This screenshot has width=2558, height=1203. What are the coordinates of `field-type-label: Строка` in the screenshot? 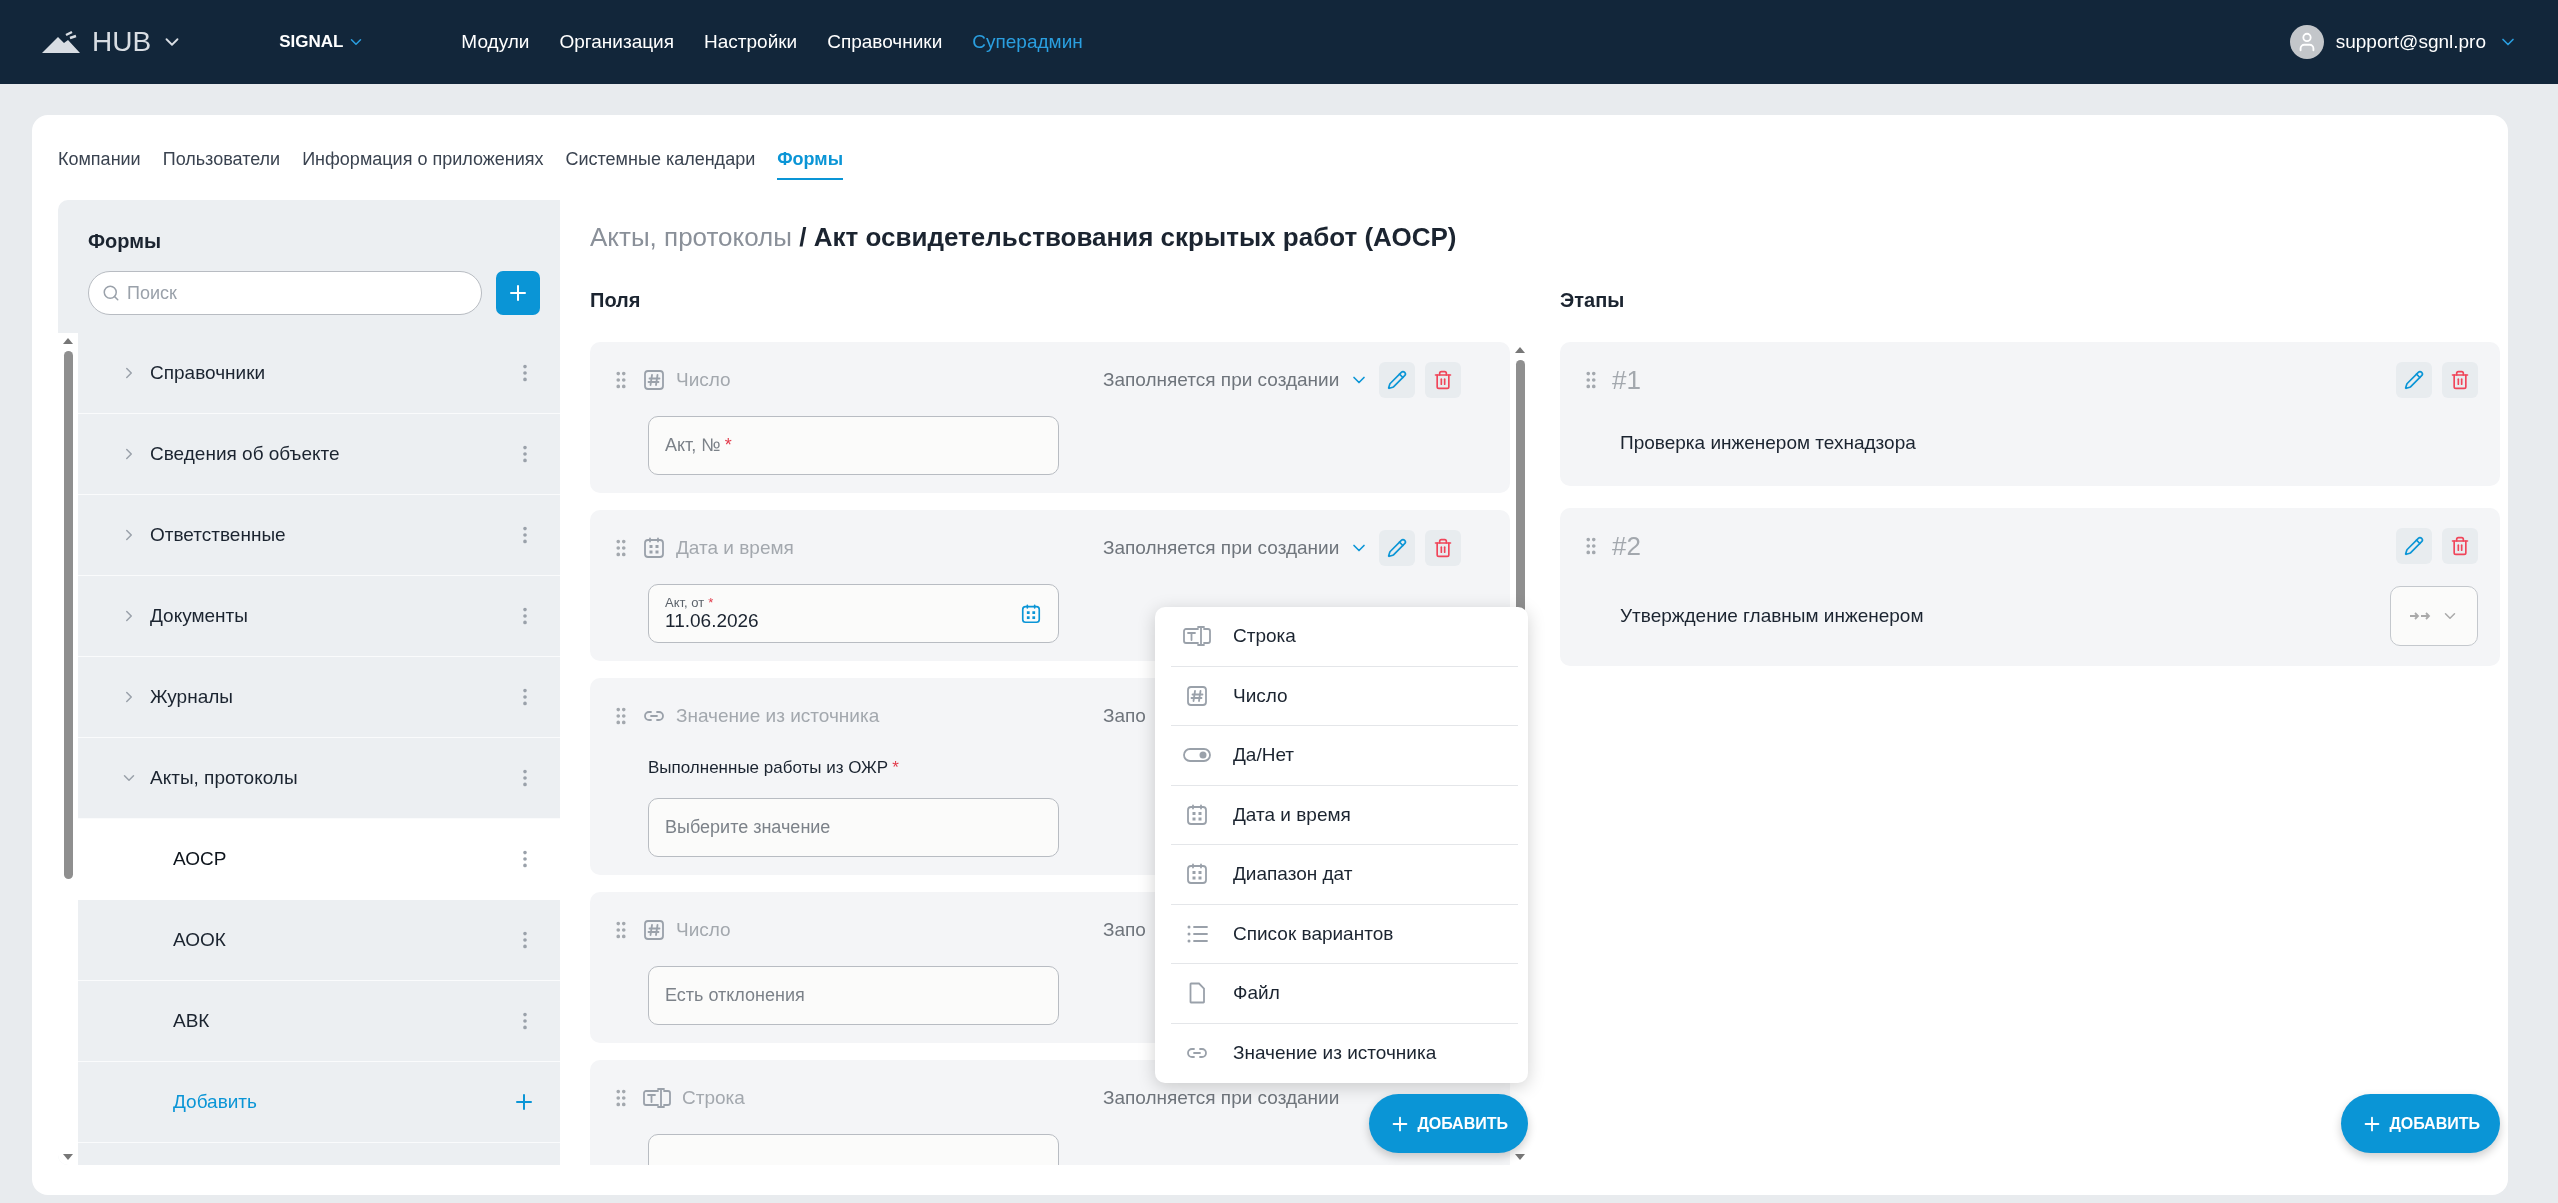 It's located at (713, 1098).